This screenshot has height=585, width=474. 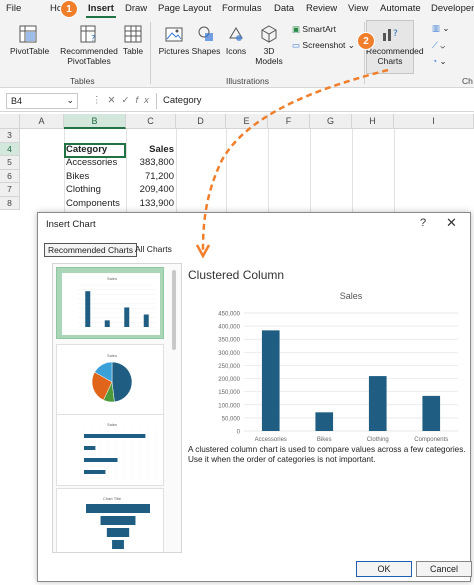 I want to click on shapes-button: Shapes, so click(x=206, y=40).